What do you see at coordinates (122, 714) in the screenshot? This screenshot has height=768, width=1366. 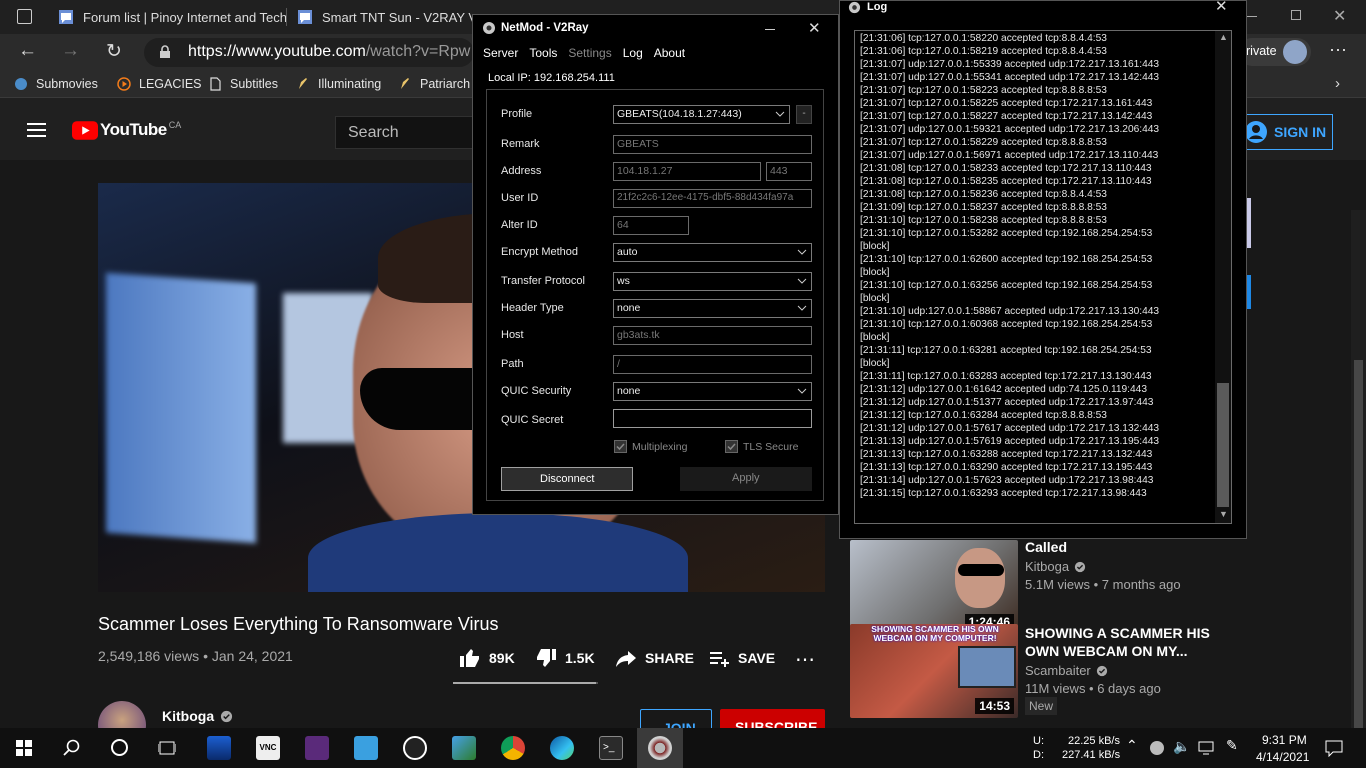 I see `channel-avatar` at bounding box center [122, 714].